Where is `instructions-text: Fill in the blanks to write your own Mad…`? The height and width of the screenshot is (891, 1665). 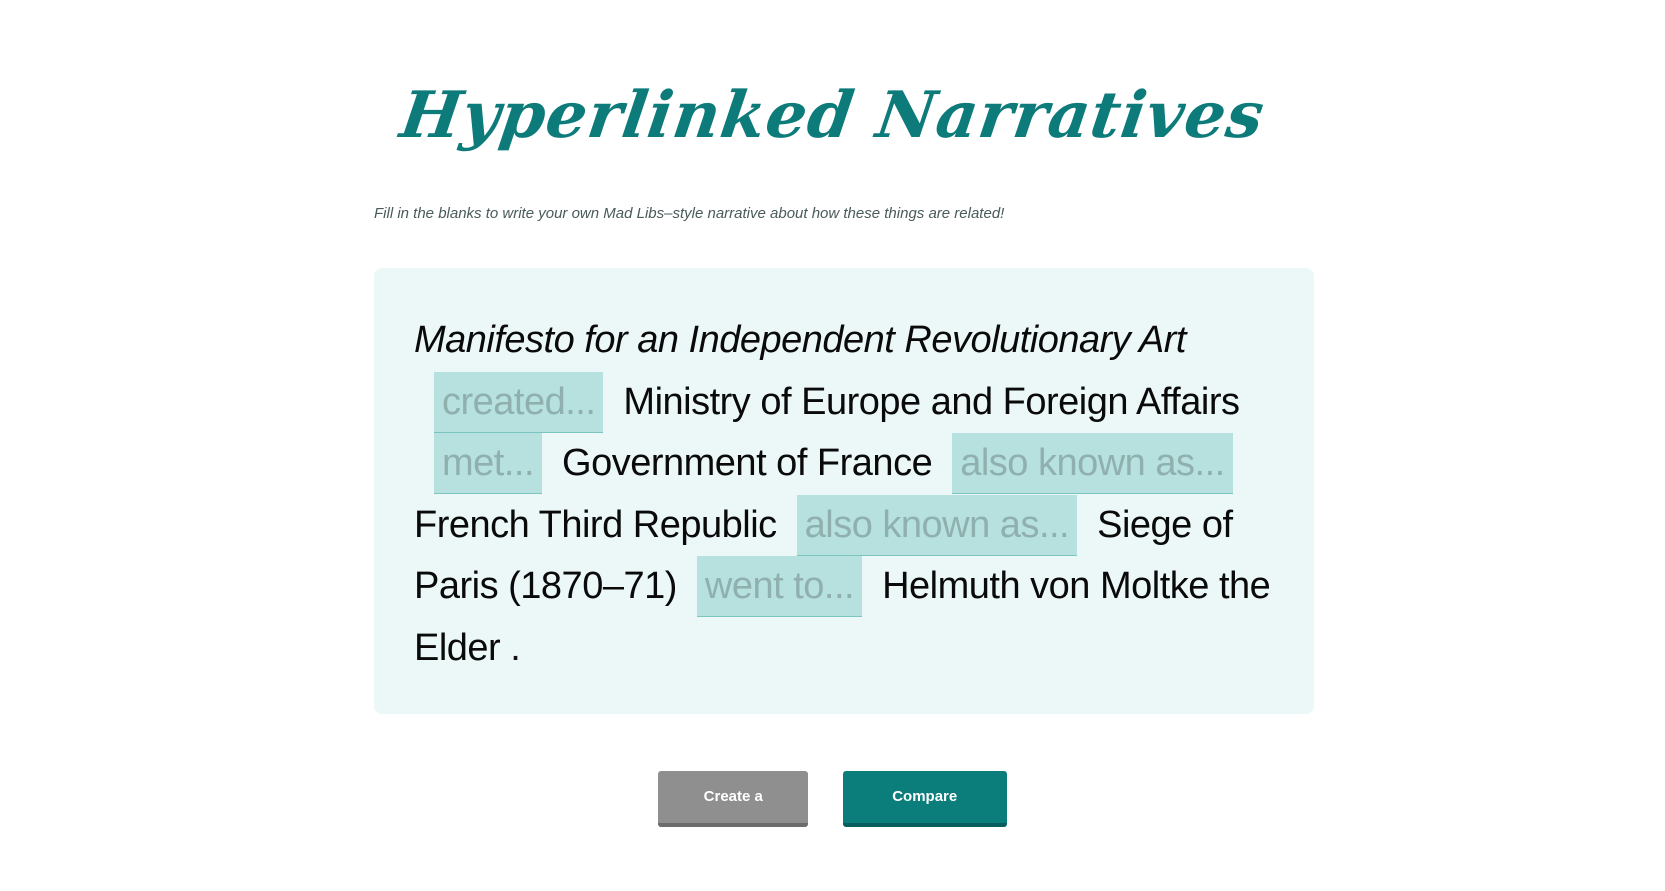 instructions-text: Fill in the blanks to write your own Mad… is located at coordinates (689, 213).